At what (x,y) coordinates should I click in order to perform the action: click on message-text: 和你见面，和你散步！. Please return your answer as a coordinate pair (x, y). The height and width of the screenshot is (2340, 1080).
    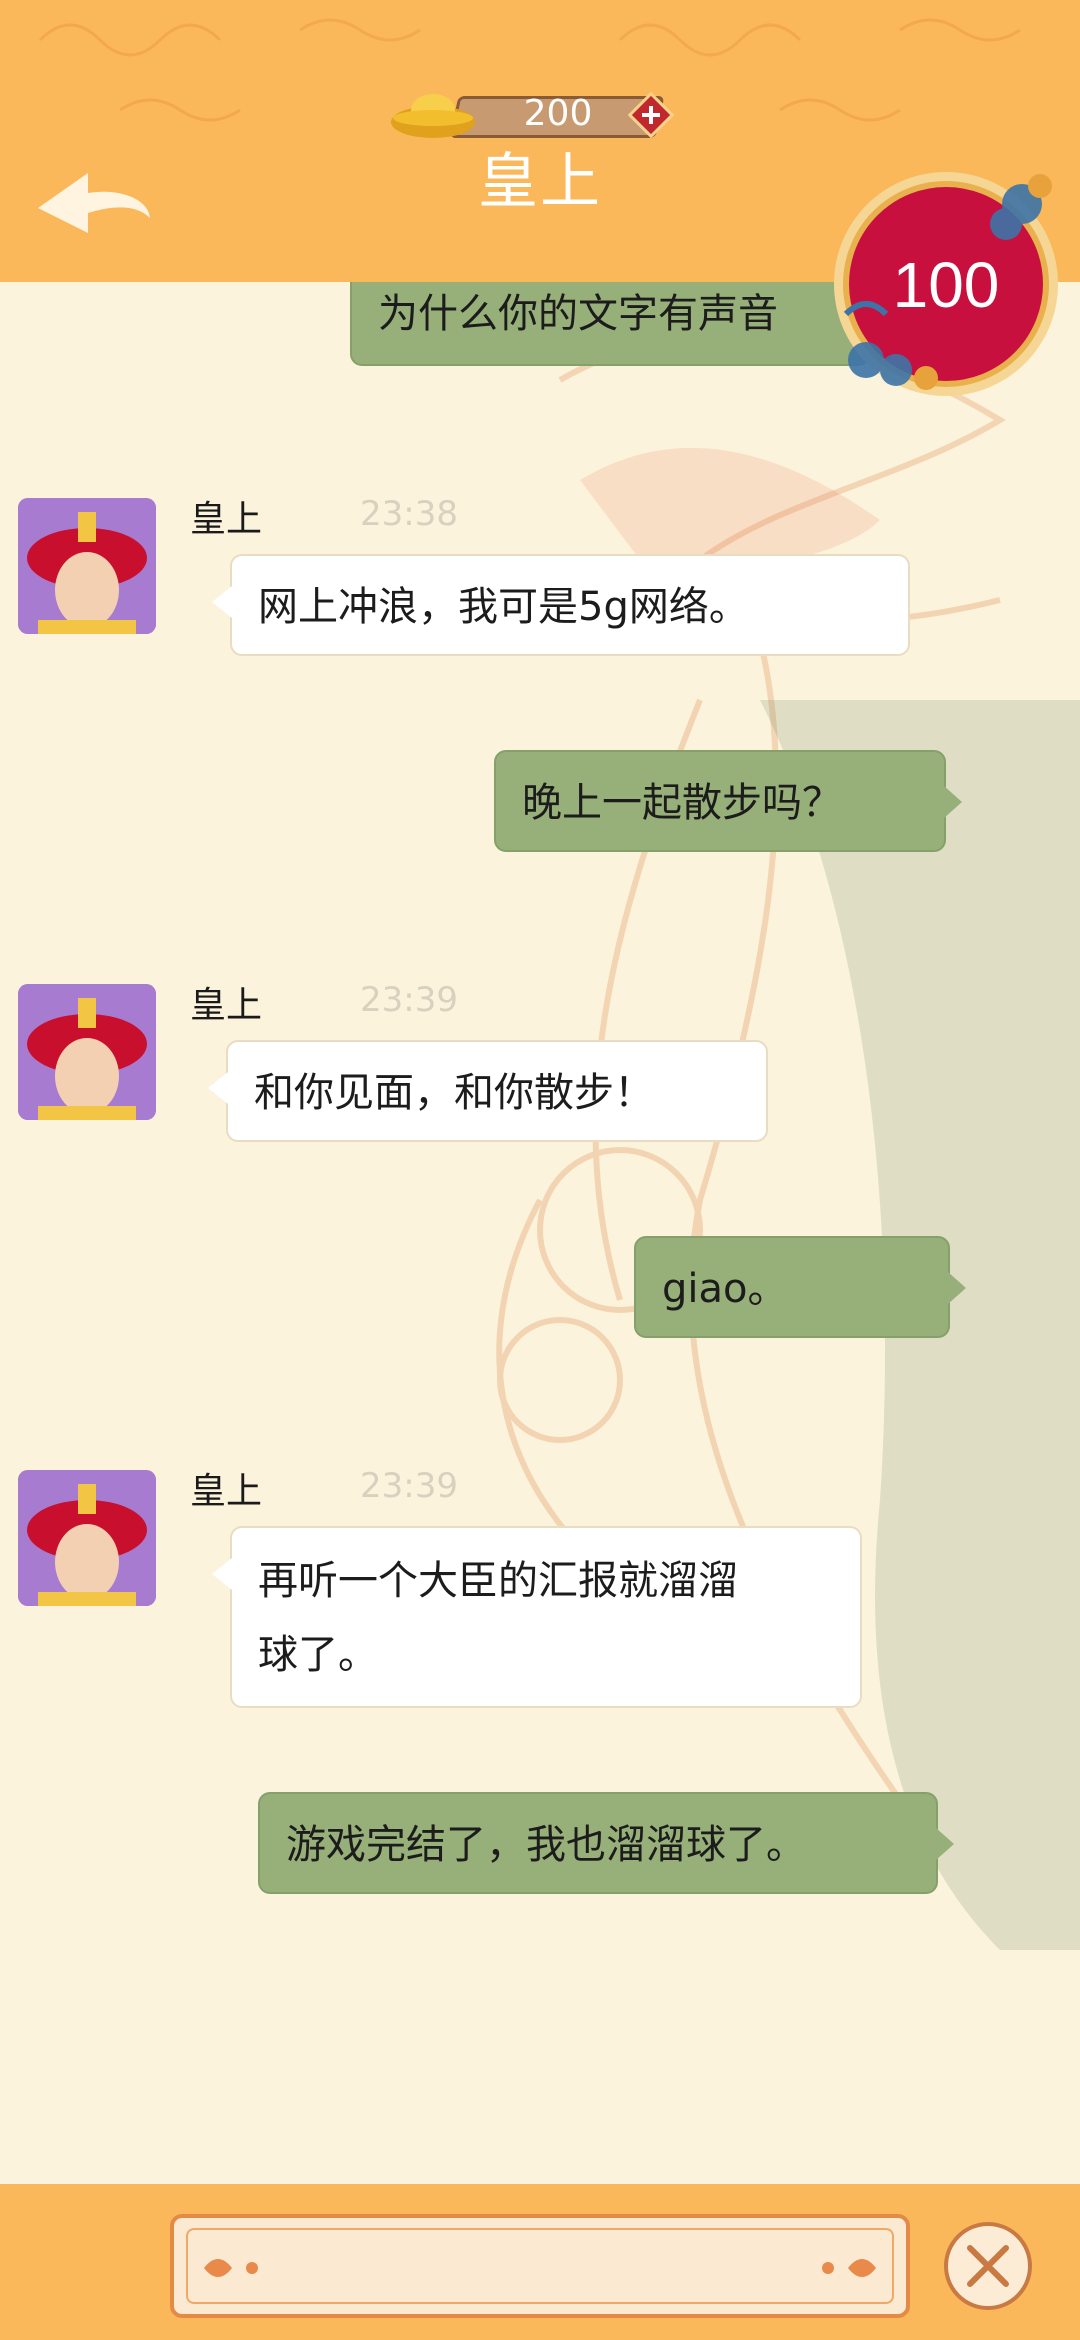
    Looking at the image, I should click on (454, 1093).